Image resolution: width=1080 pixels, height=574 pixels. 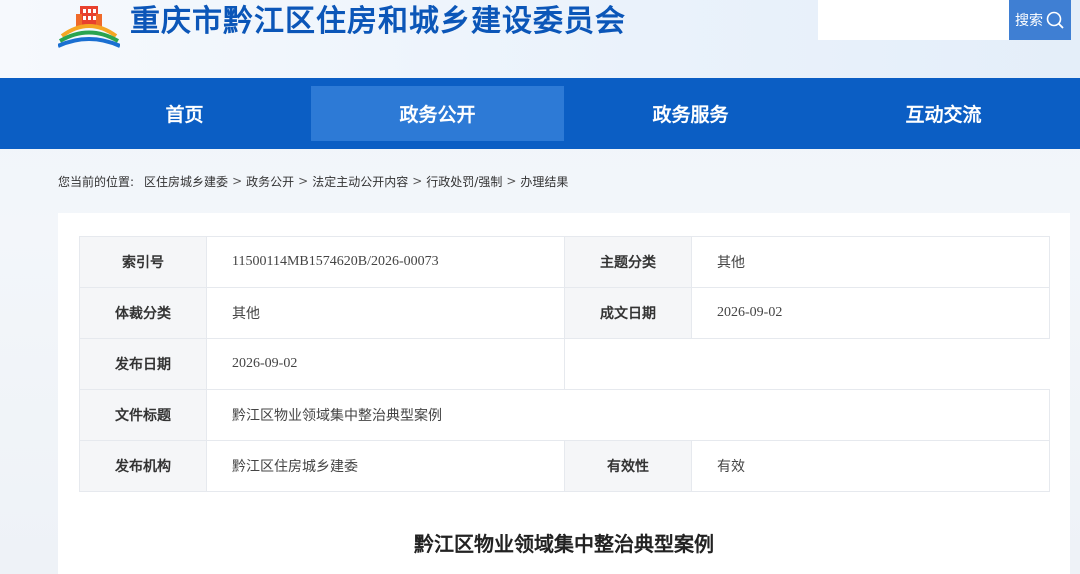 I want to click on search-button-label: 搜索, so click(x=1029, y=21).